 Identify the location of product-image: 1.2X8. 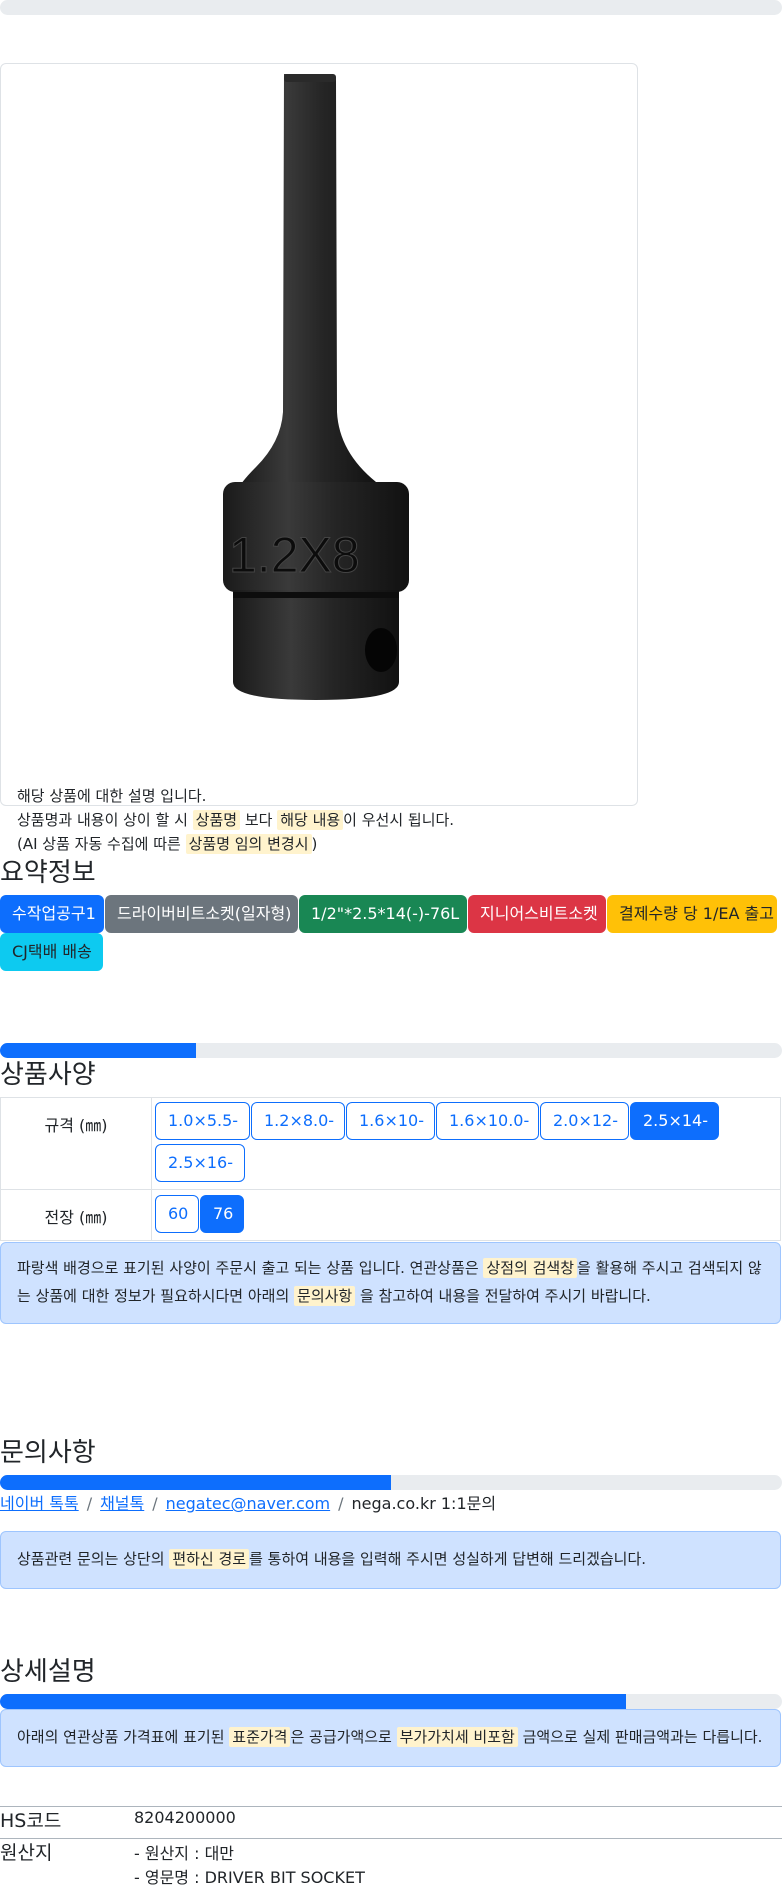
(316, 387).